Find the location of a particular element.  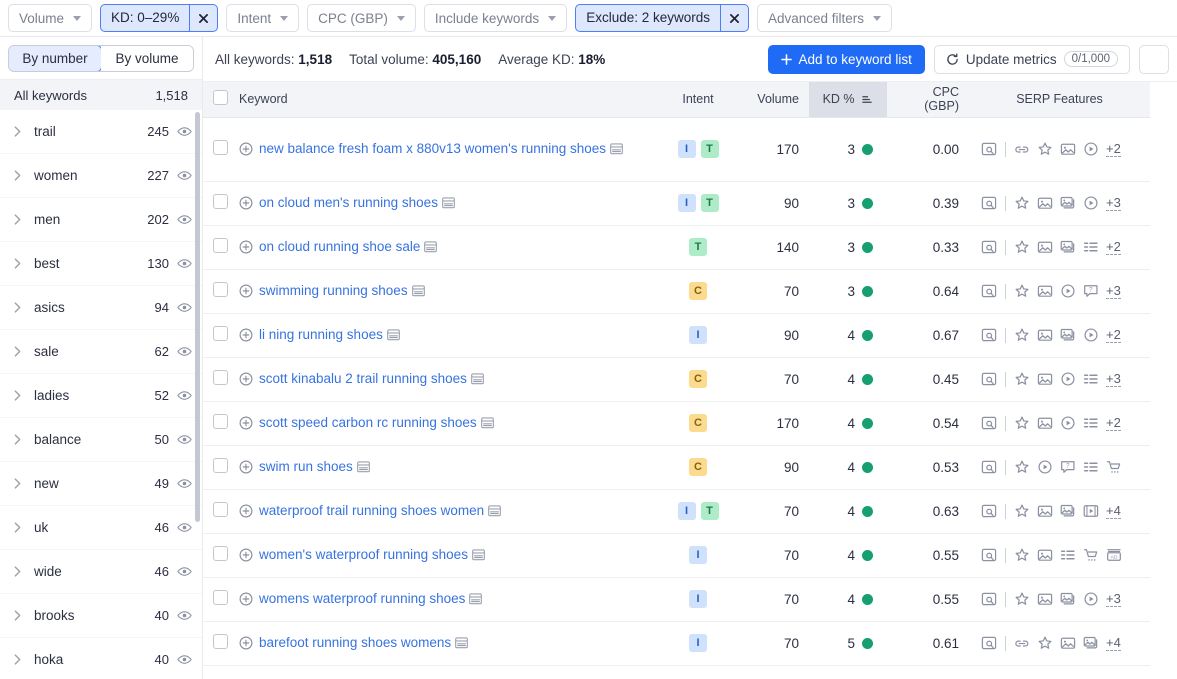

filter-chip-active-5: Exclude: 2 keywords is located at coordinates (662, 18).